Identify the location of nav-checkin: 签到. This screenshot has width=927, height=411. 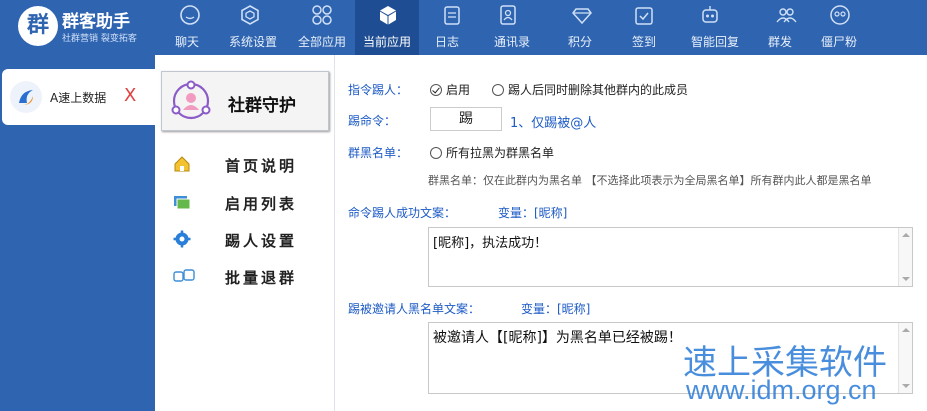
(644, 27).